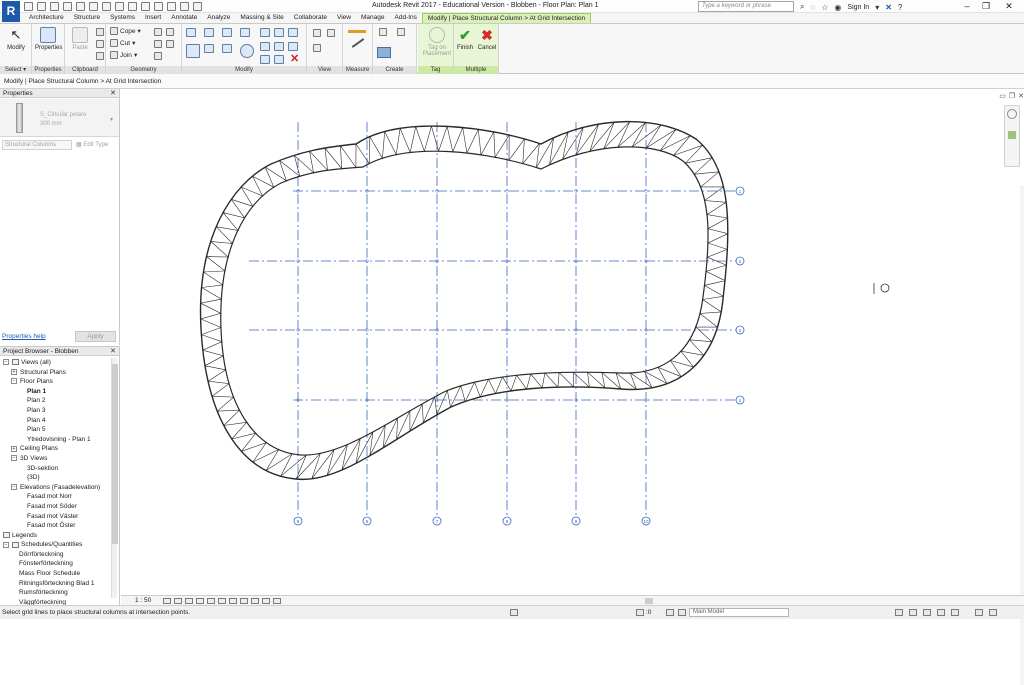 This screenshot has height=685, width=1024. Describe the element at coordinates (888, 7) in the screenshot. I see `exchange-apps-icon: ✕` at that location.